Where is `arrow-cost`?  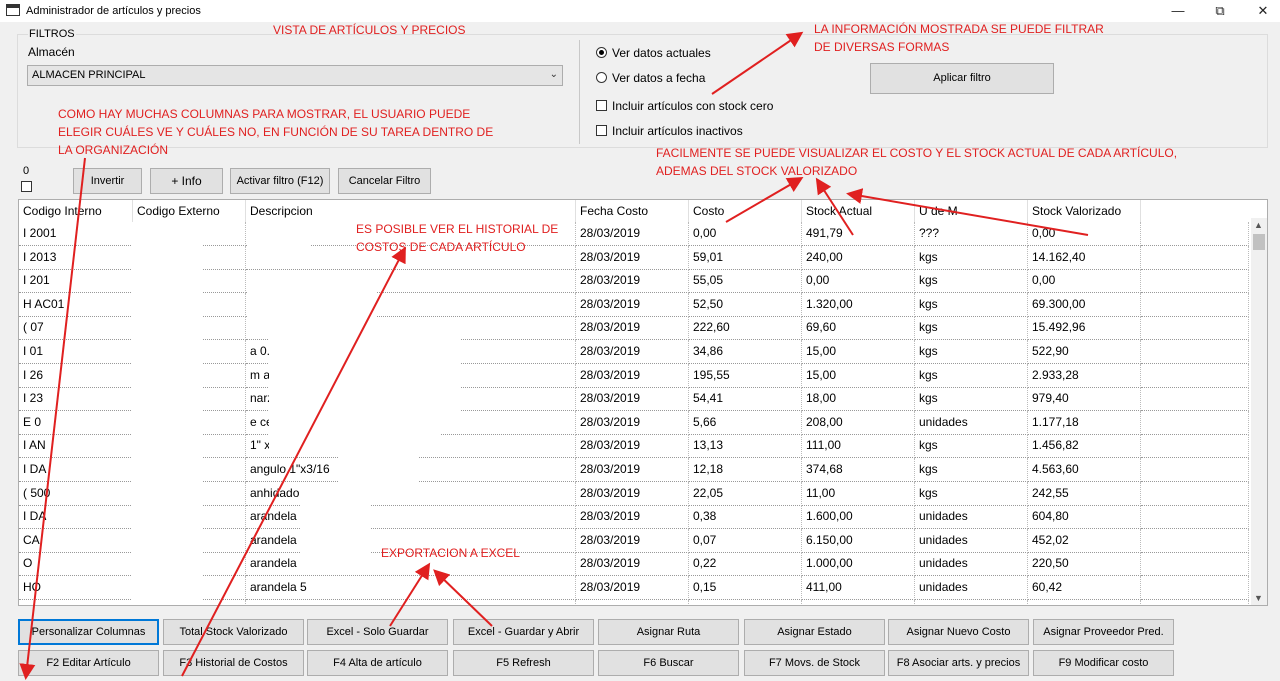 arrow-cost is located at coordinates (764, 199).